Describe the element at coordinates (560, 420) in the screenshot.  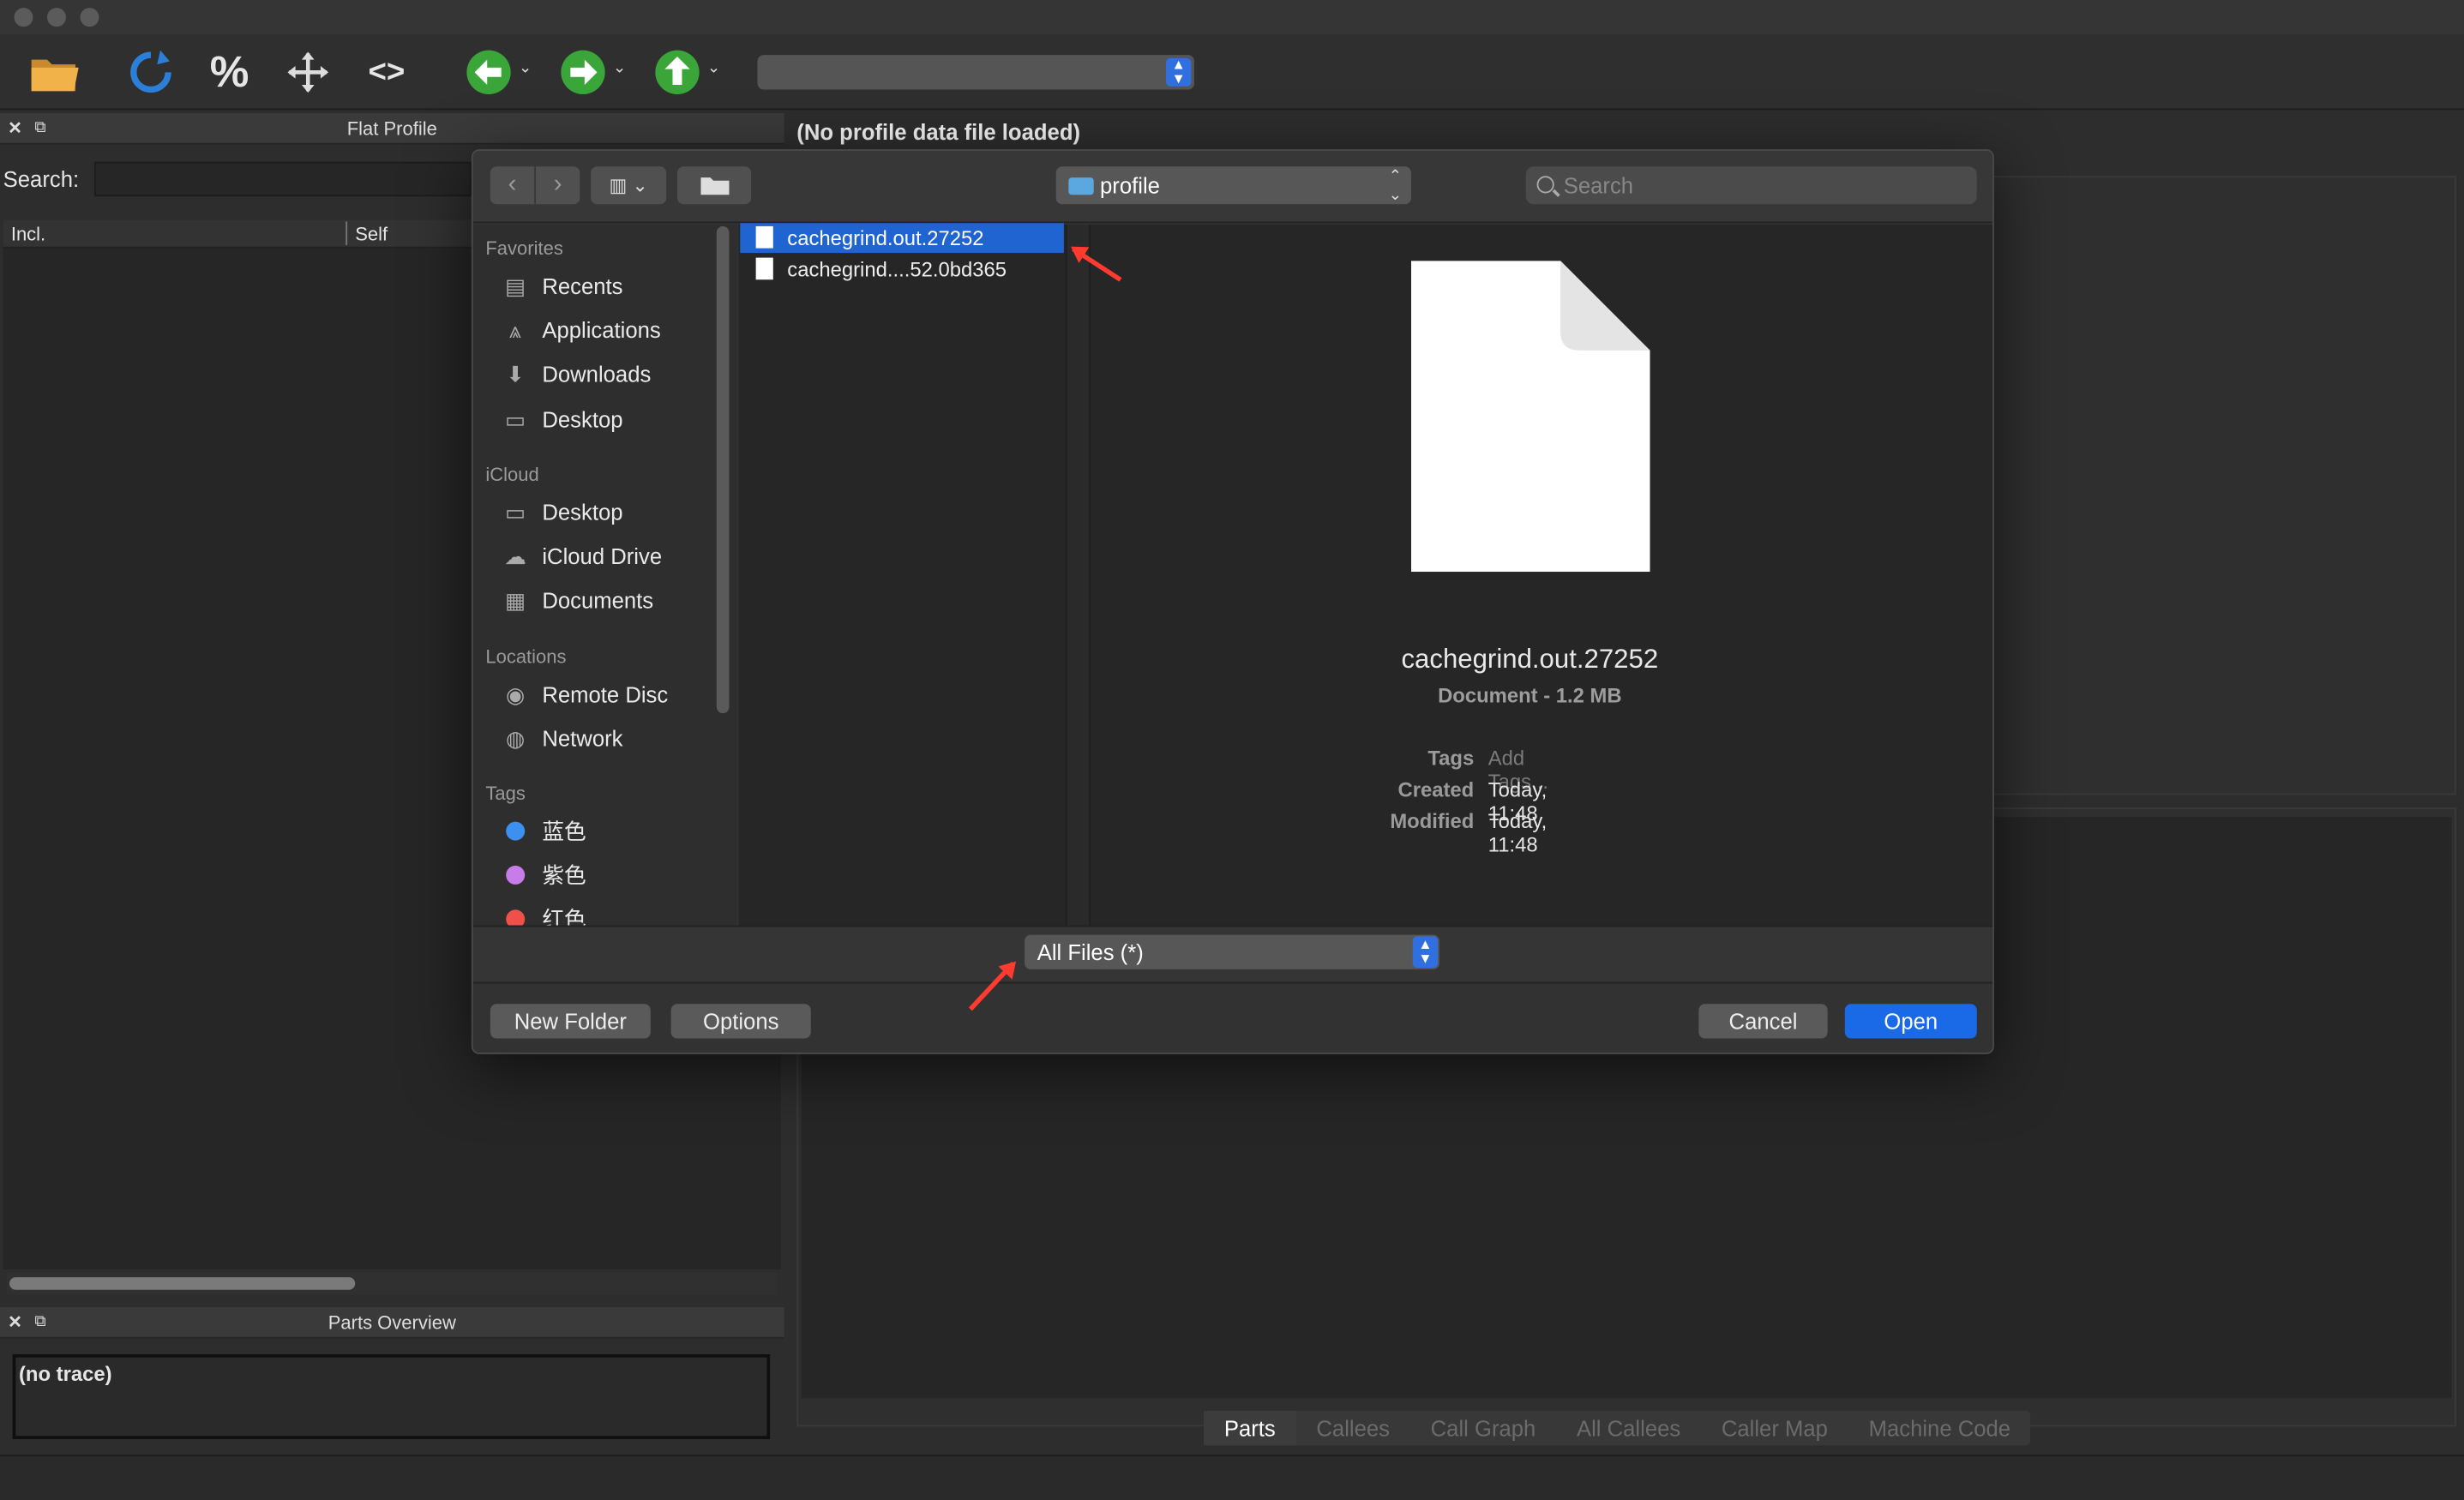
I see `sidebar-item-desktop: ▭ Desktop` at that location.